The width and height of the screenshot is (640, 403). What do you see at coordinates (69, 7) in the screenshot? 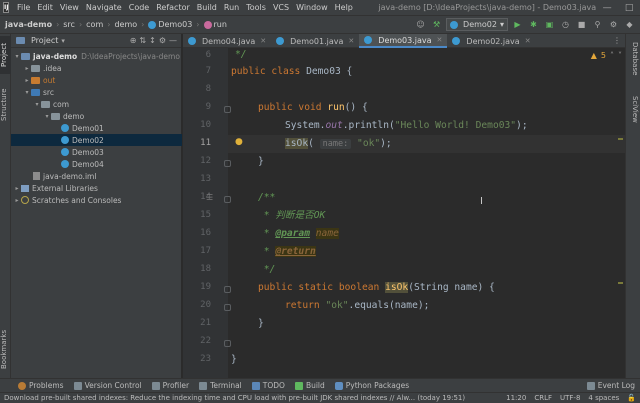
I see `menu-view: View` at bounding box center [69, 7].